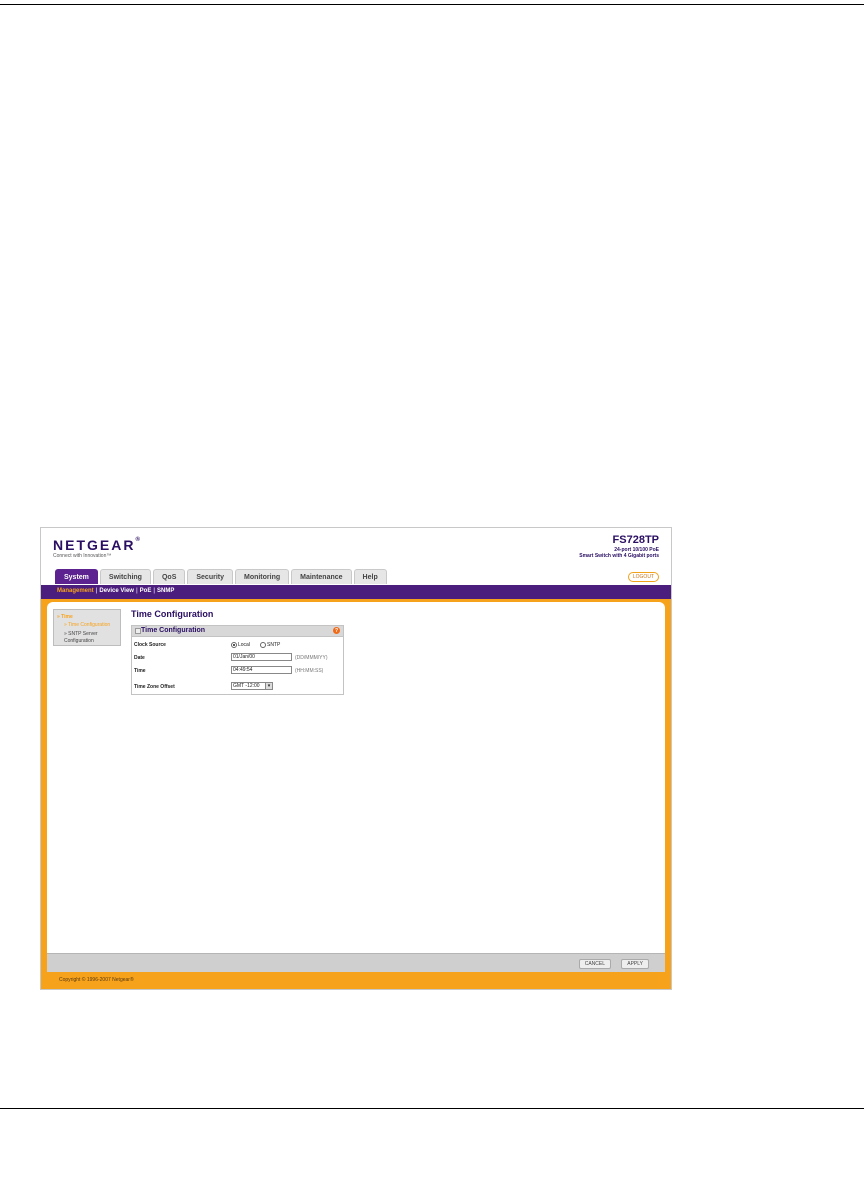 This screenshot has height=1184, width=864. Describe the element at coordinates (96, 980) in the screenshot. I see `copyright-text: Copyright © 1996-2007 Netgear®` at that location.